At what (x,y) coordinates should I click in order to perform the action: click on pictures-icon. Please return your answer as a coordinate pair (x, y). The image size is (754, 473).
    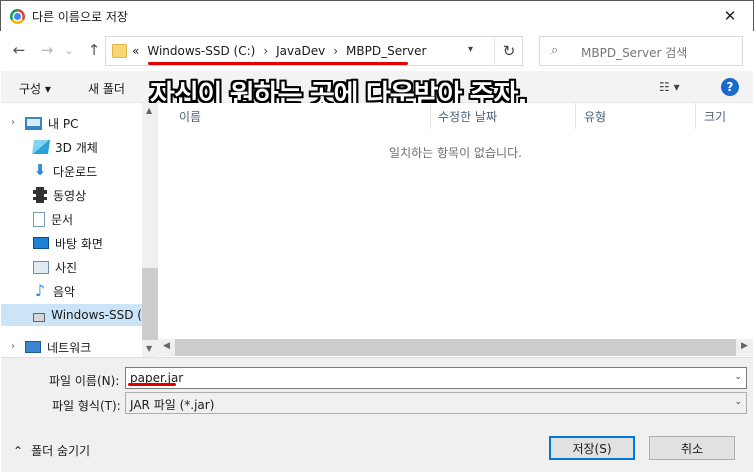
    Looking at the image, I should click on (41, 267).